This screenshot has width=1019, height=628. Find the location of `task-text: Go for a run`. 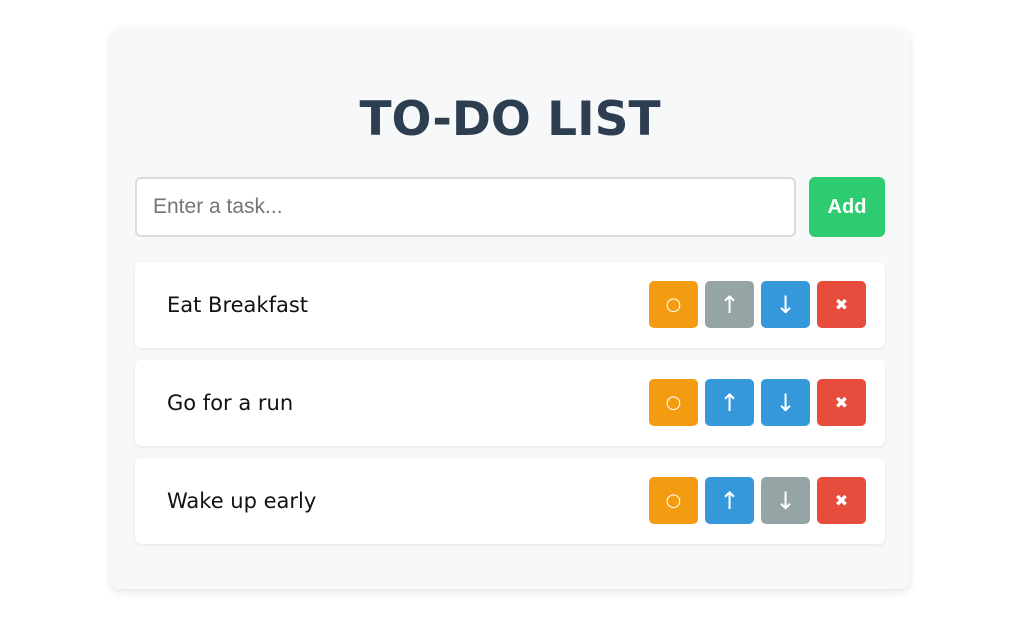

task-text: Go for a run is located at coordinates (230, 403).